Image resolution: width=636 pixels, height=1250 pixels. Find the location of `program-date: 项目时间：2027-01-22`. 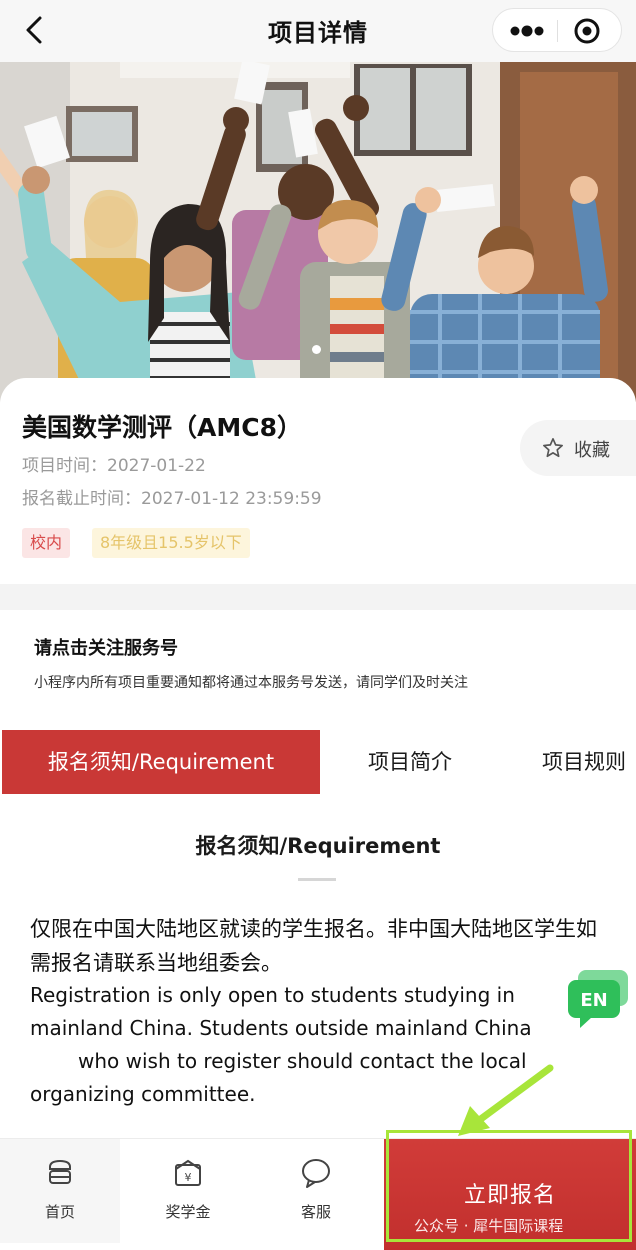

program-date: 项目时间：2027-01-22 is located at coordinates (114, 466).